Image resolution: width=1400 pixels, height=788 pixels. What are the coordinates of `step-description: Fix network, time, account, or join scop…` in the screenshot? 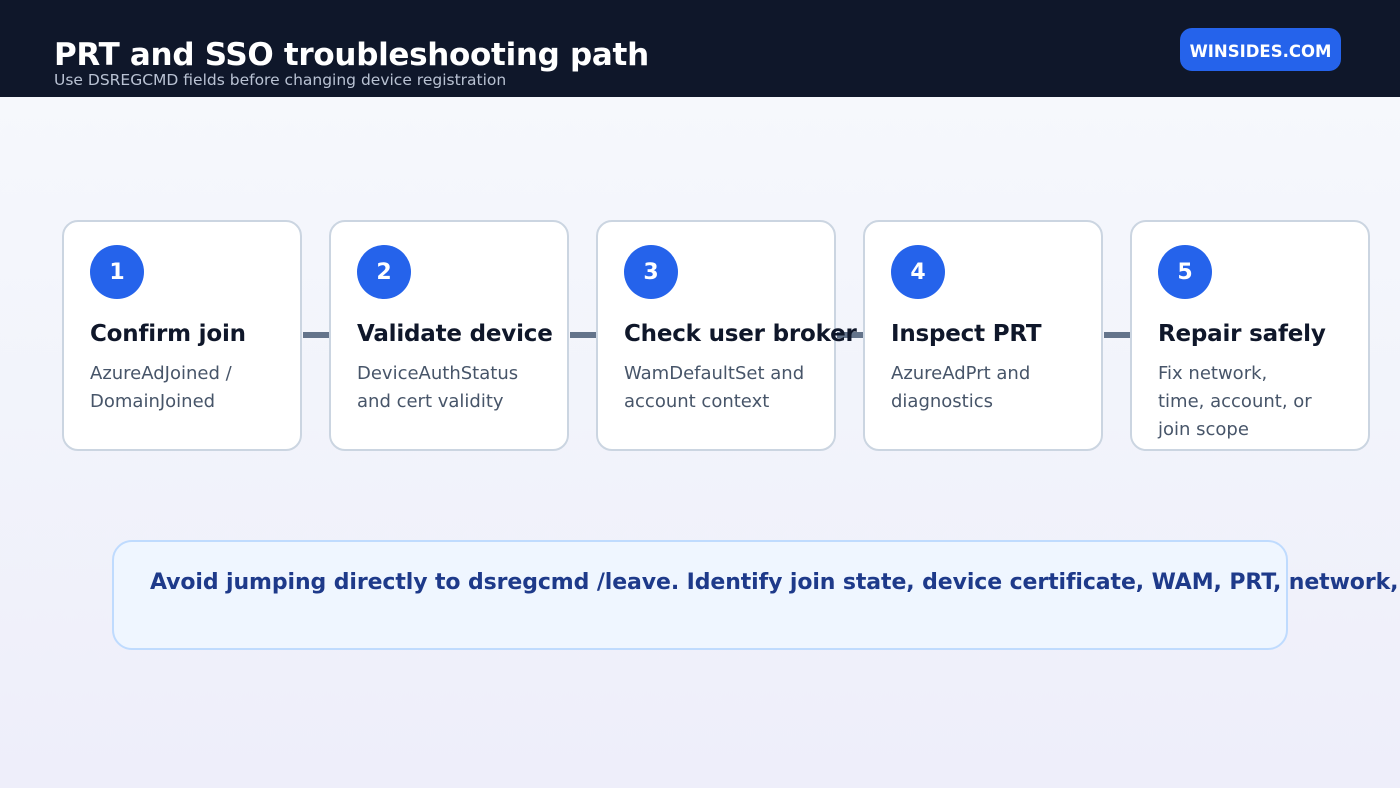 It's located at (1235, 402).